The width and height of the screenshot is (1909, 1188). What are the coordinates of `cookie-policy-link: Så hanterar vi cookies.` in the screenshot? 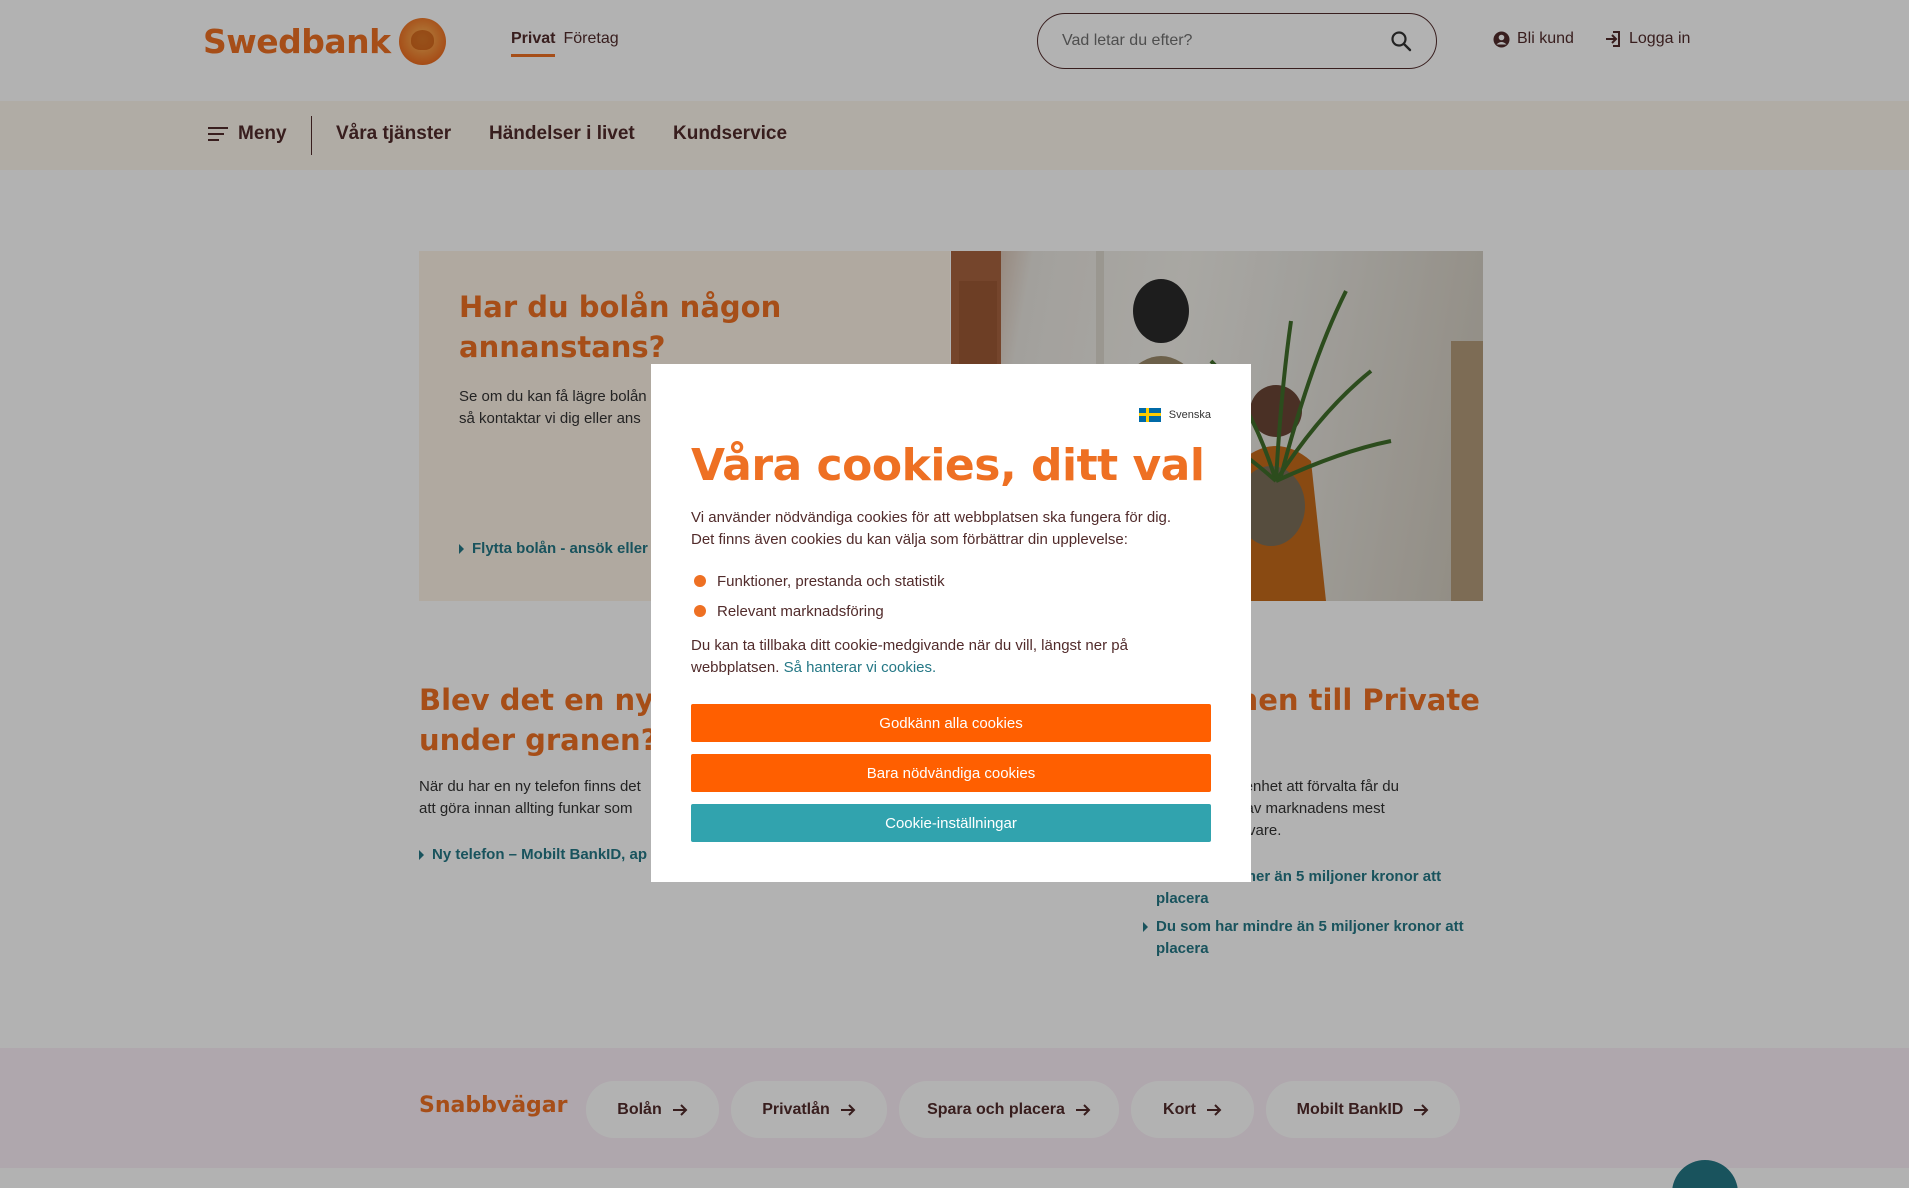 It's located at (860, 667).